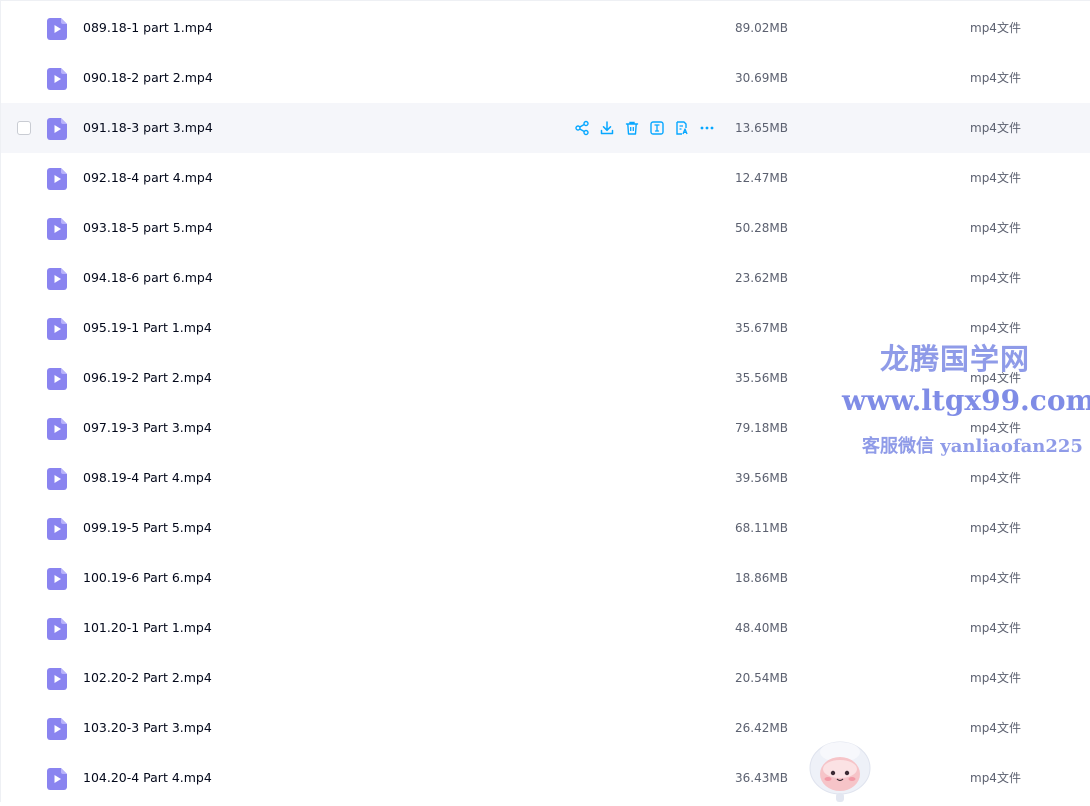 The height and width of the screenshot is (806, 1090). Describe the element at coordinates (761, 528) in the screenshot. I see `file-size: 68.11MB` at that location.